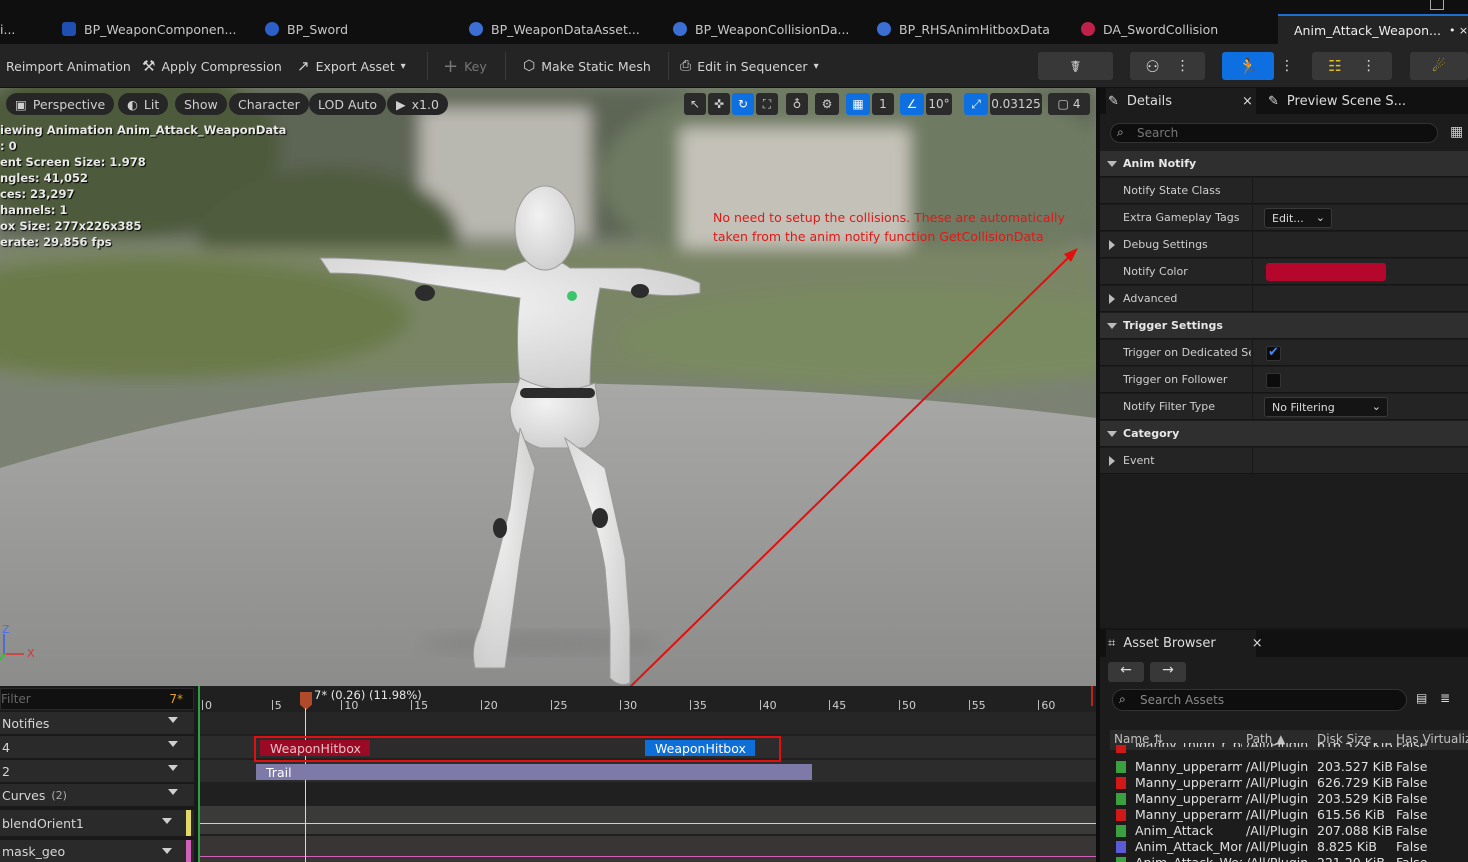 The width and height of the screenshot is (1468, 862). Describe the element at coordinates (1445, 698) in the screenshot. I see `filter-icon: ≣` at that location.